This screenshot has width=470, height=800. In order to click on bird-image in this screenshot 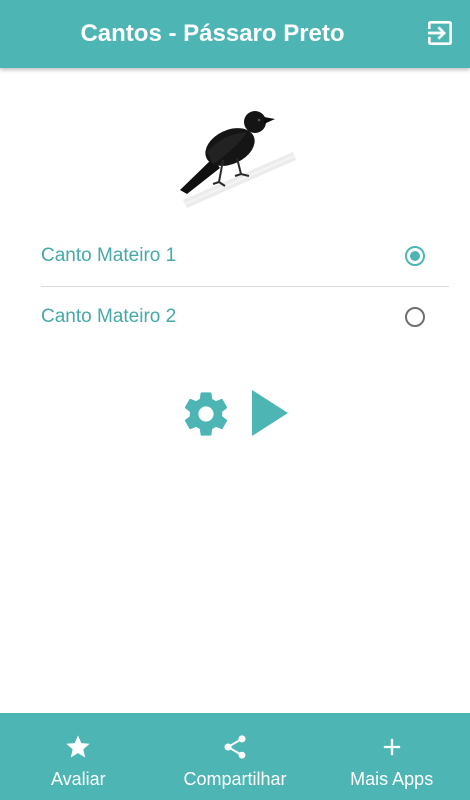, I will do `click(237, 158)`.